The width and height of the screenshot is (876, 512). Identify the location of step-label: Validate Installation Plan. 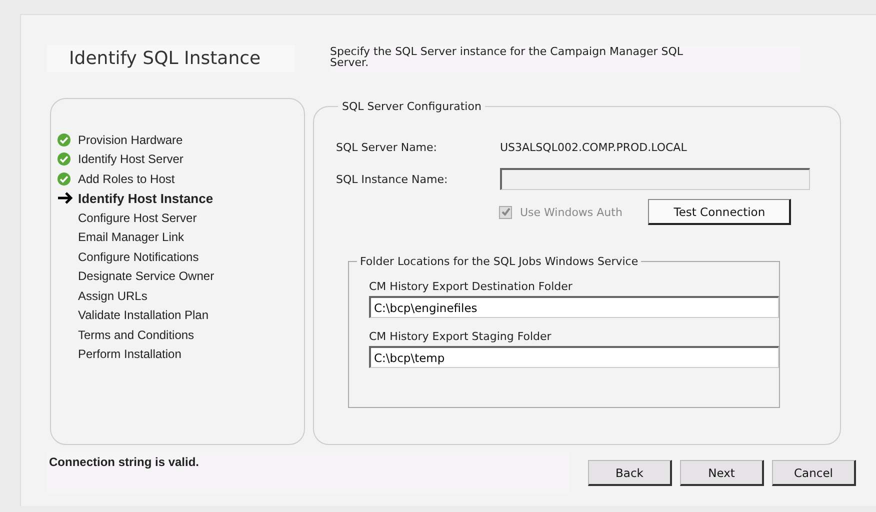
(143, 315).